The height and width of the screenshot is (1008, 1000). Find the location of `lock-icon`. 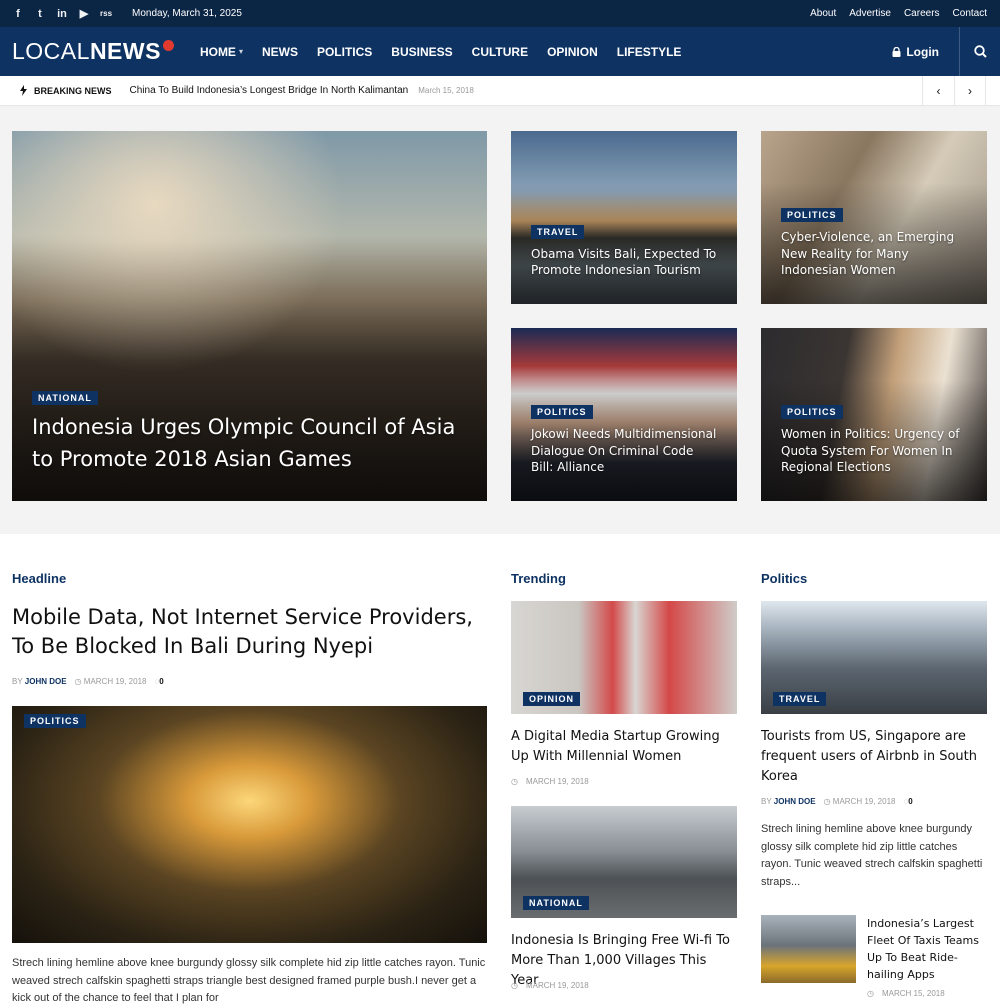

lock-icon is located at coordinates (896, 51).